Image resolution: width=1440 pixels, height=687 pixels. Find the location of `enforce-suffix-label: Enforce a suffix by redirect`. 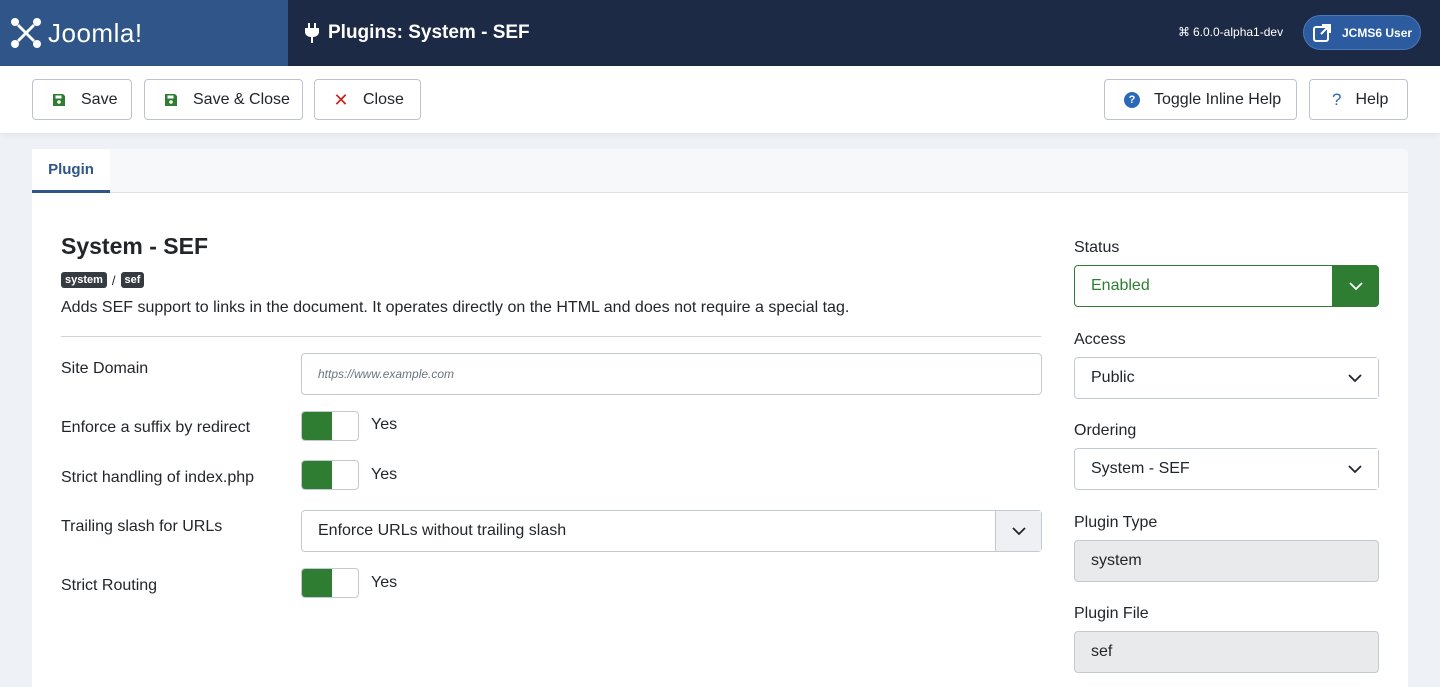

enforce-suffix-label: Enforce a suffix by redirect is located at coordinates (156, 427).